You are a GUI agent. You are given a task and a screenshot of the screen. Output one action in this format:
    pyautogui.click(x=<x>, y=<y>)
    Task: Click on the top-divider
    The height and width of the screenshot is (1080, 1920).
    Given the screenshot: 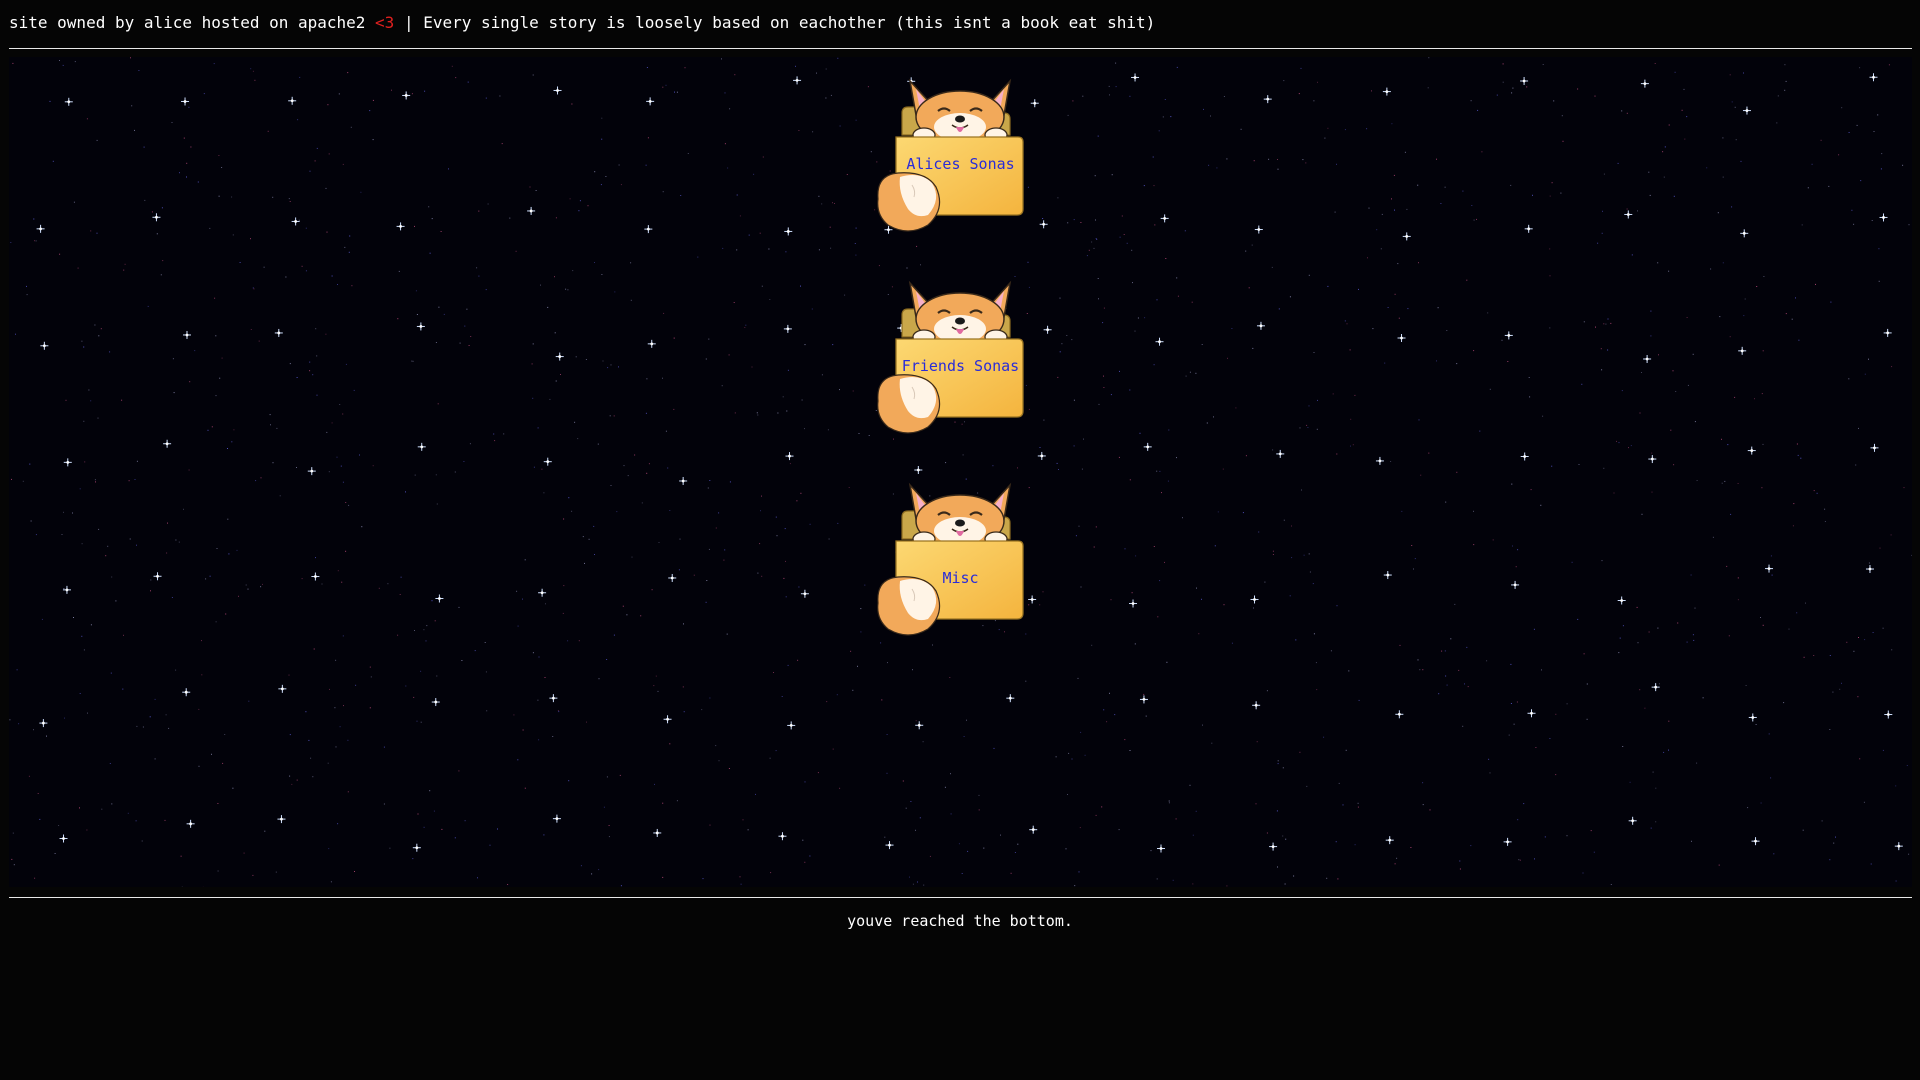 What is the action you would take?
    pyautogui.click(x=960, y=48)
    